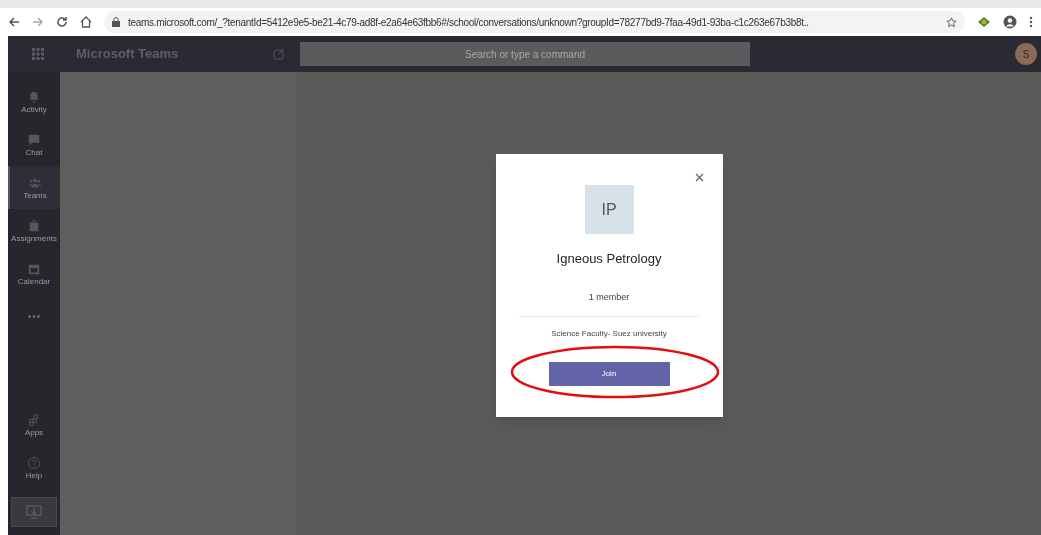 This screenshot has height=535, width=1041. What do you see at coordinates (34, 512) in the screenshot?
I see `monitor-icon` at bounding box center [34, 512].